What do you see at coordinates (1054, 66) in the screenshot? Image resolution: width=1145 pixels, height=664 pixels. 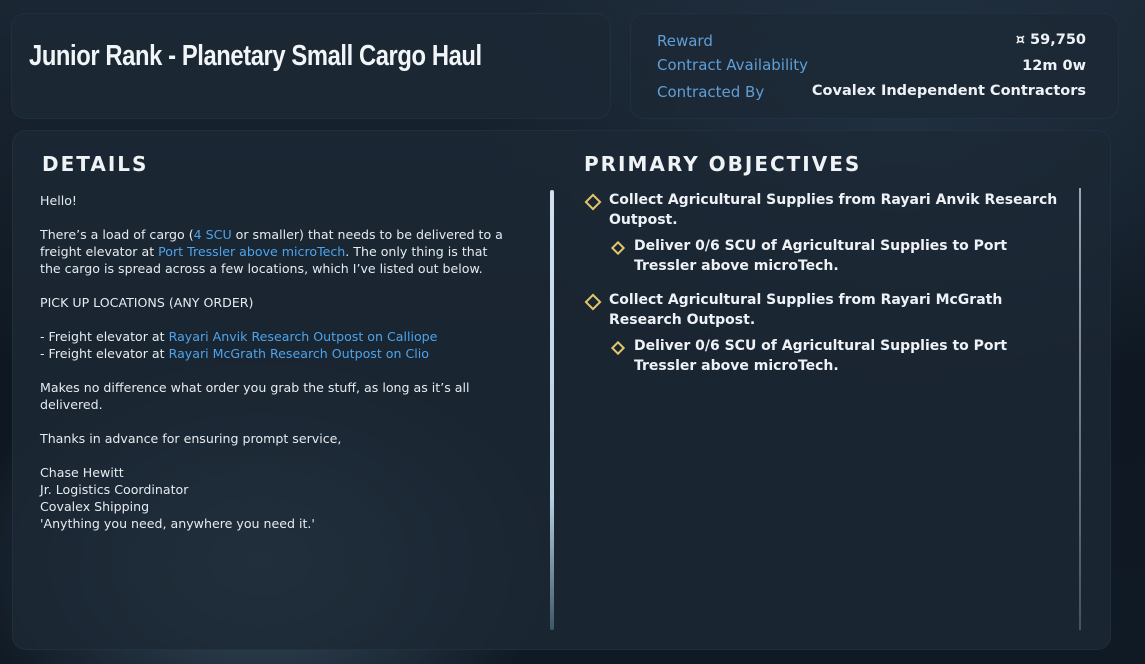 I see `availability-value: 12m 0w` at bounding box center [1054, 66].